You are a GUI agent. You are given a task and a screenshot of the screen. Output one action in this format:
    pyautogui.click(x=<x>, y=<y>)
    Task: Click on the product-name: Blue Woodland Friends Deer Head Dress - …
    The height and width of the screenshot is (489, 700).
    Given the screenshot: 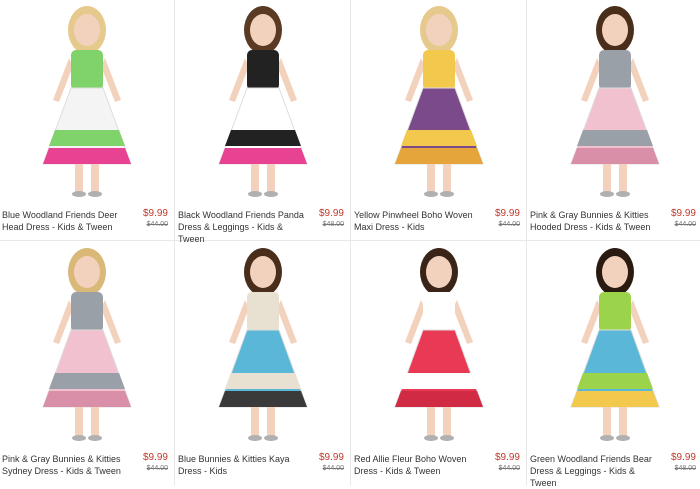 What is the action you would take?
    pyautogui.click(x=66, y=221)
    